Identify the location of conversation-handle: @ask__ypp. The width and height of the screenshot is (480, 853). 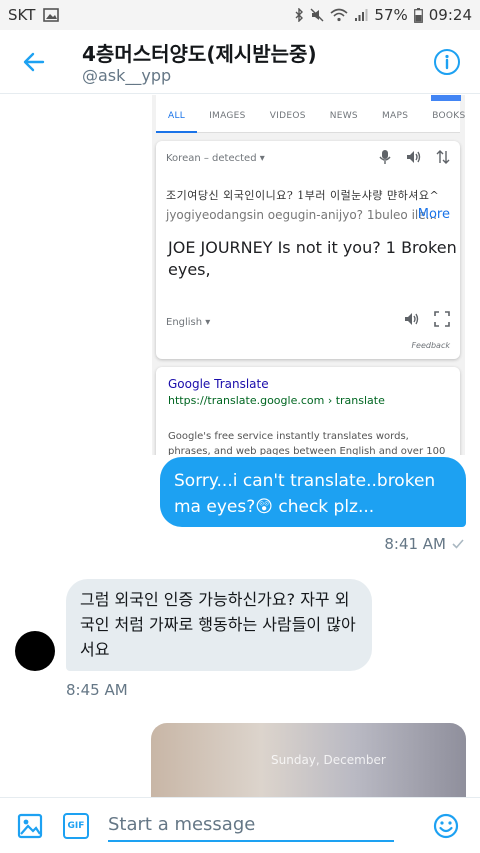
(127, 75).